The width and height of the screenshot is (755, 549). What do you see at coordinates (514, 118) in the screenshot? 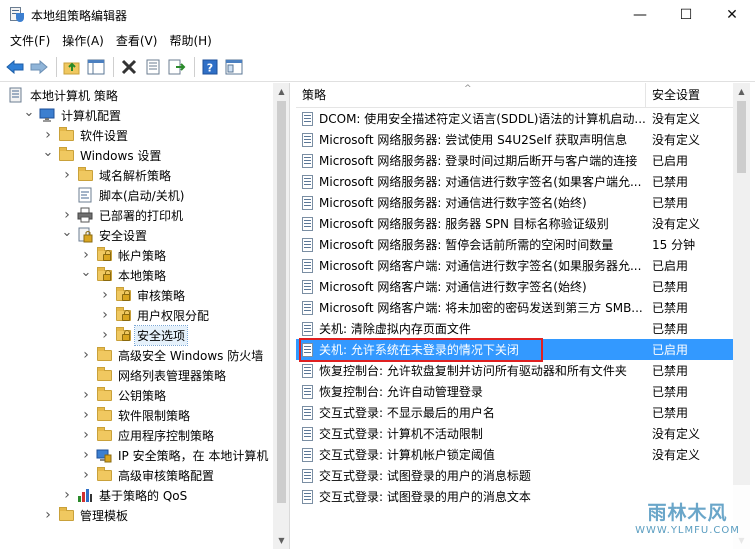
I see `table-row: DCOM: 使用安全描述符定义语言(SDDL)语法的计算机启动... 没有定义` at bounding box center [514, 118].